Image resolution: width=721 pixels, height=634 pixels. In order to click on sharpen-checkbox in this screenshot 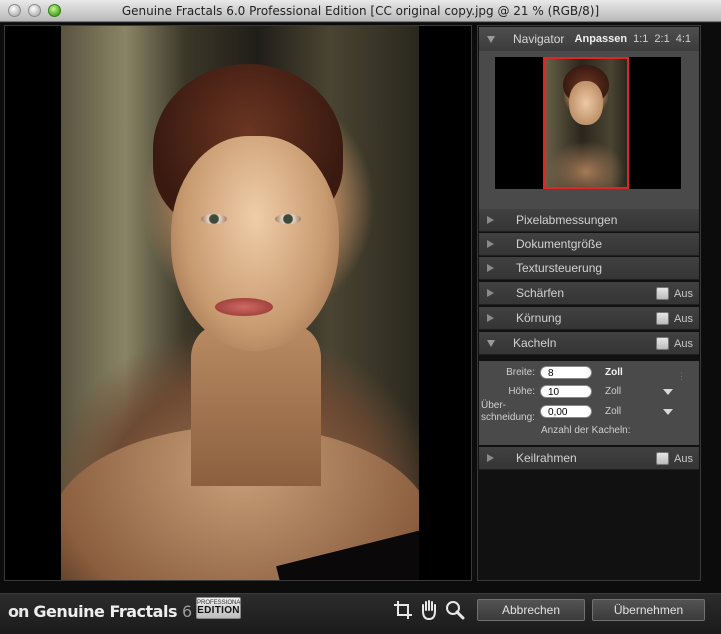, I will do `click(663, 293)`.